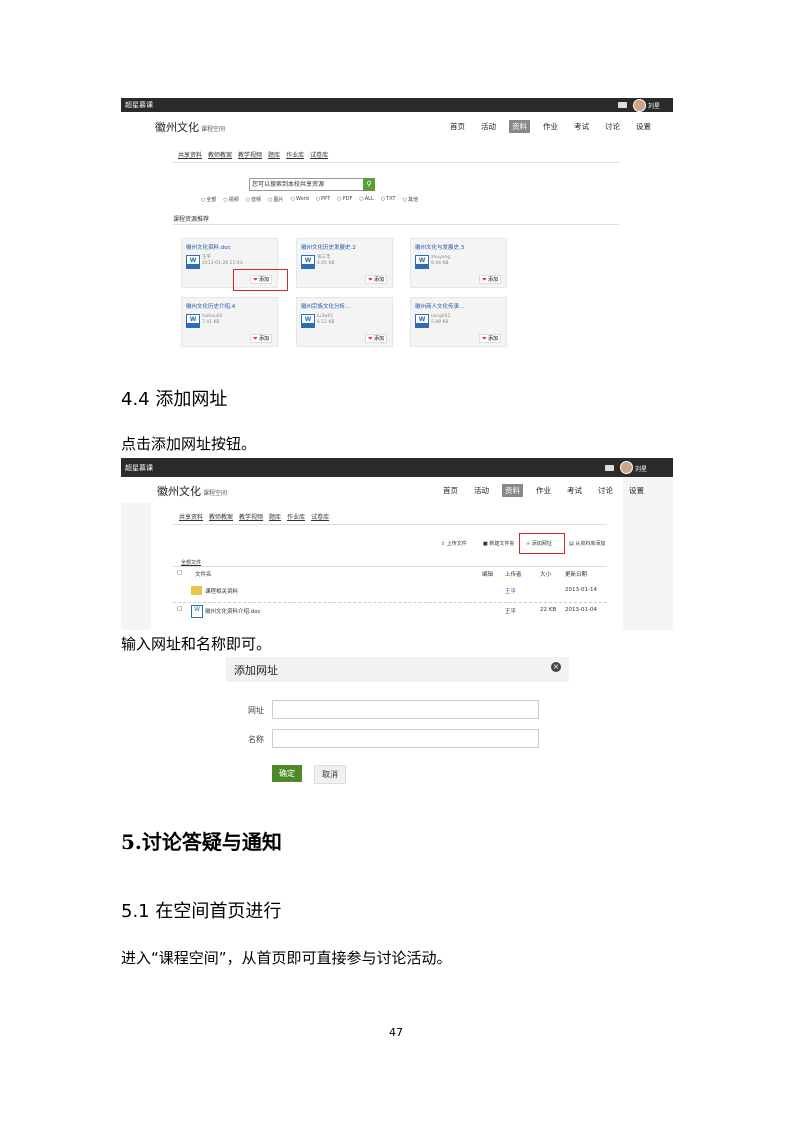 This screenshot has height=1122, width=793. I want to click on filter-txt: TXT, so click(388, 199).